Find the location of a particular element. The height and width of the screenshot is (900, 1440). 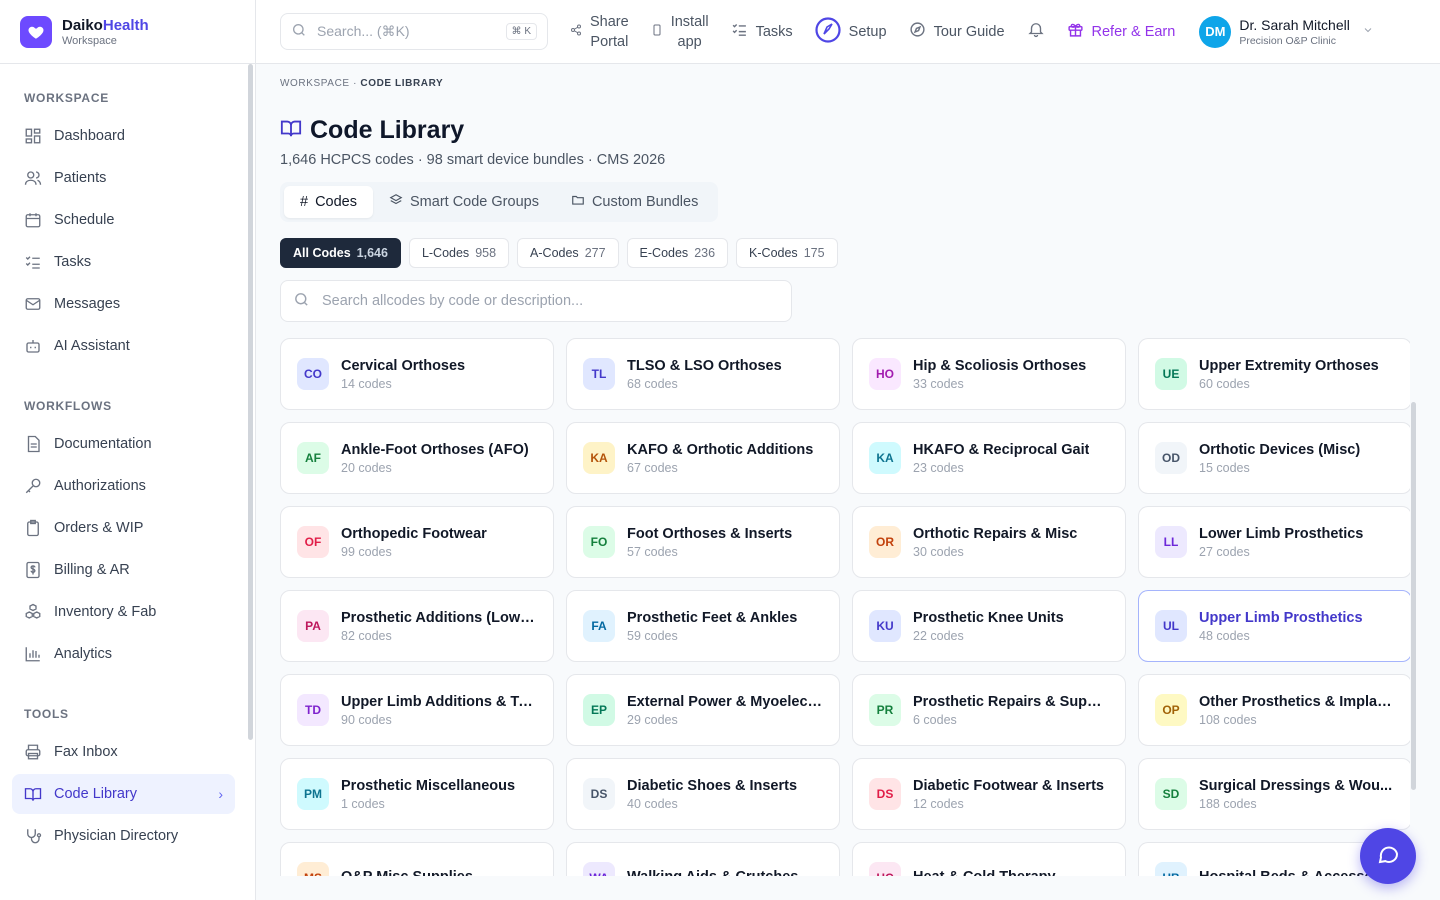

category-card: CO Cervical Orthoses 14 codes is located at coordinates (417, 374).